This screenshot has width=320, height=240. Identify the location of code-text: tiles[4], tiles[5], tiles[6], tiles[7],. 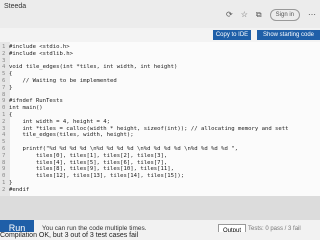
(88, 162).